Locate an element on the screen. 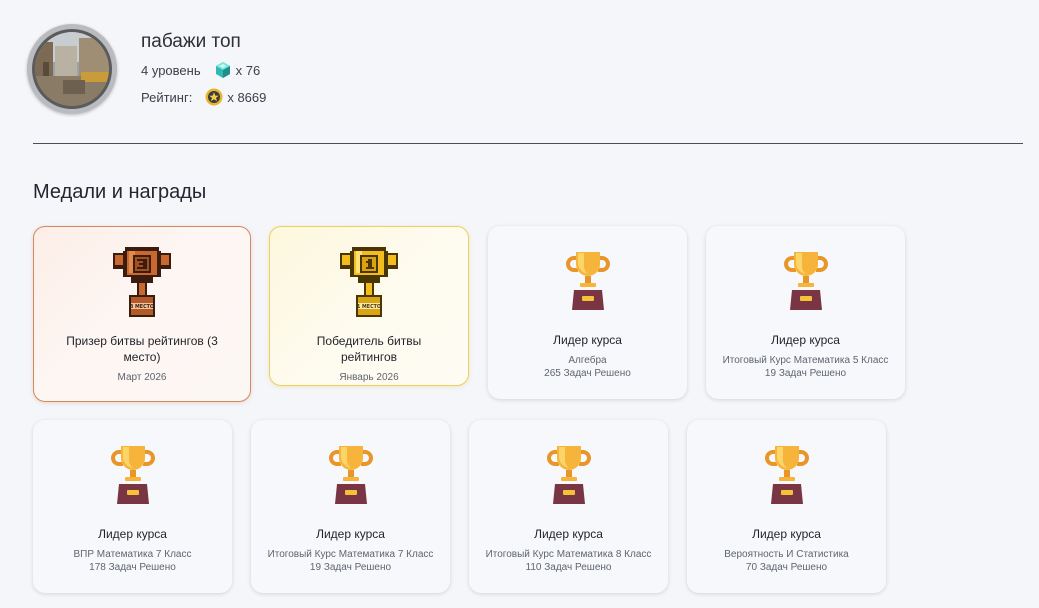  tasks-solved: 110 Задач Решено is located at coordinates (568, 567).